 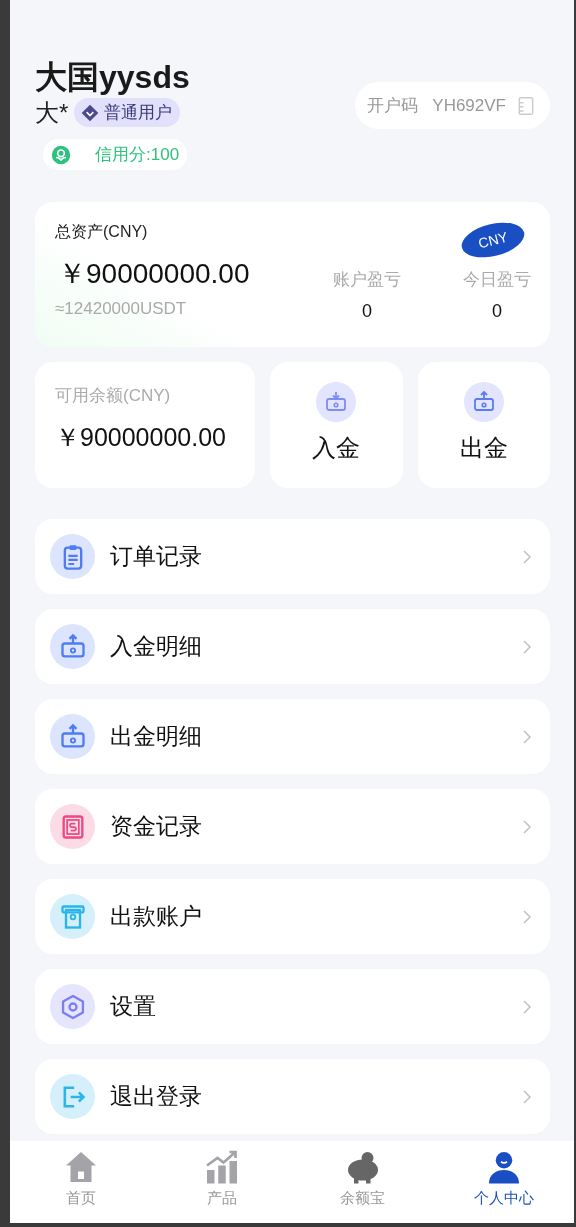 I want to click on menu-item: 入金明细, so click(x=292, y=646).